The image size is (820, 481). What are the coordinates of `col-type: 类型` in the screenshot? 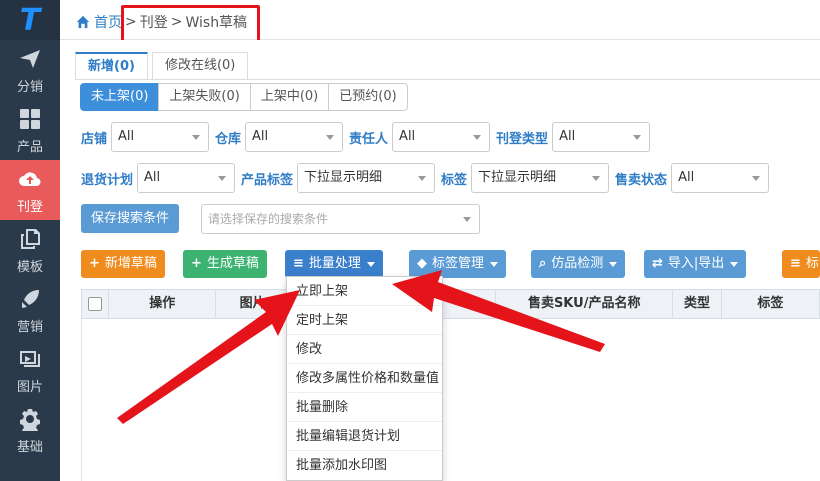 It's located at (697, 304).